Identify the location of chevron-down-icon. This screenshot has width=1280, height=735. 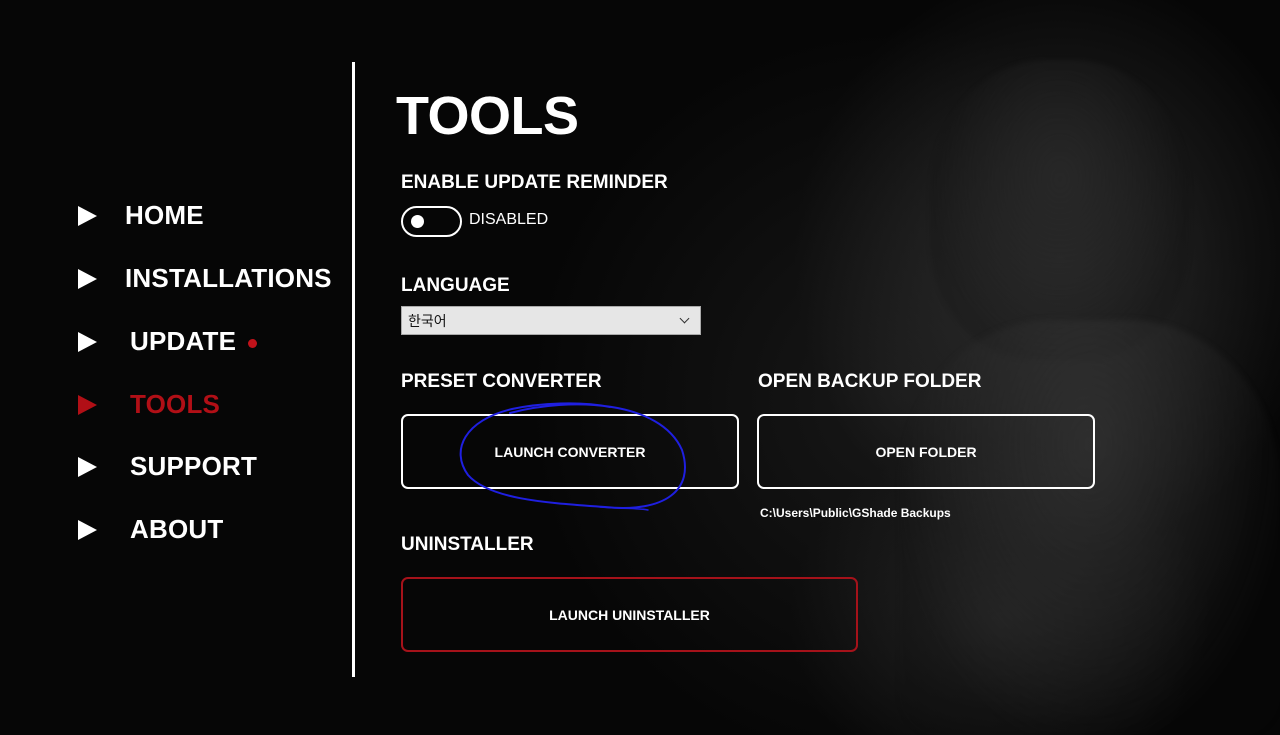
(684, 318).